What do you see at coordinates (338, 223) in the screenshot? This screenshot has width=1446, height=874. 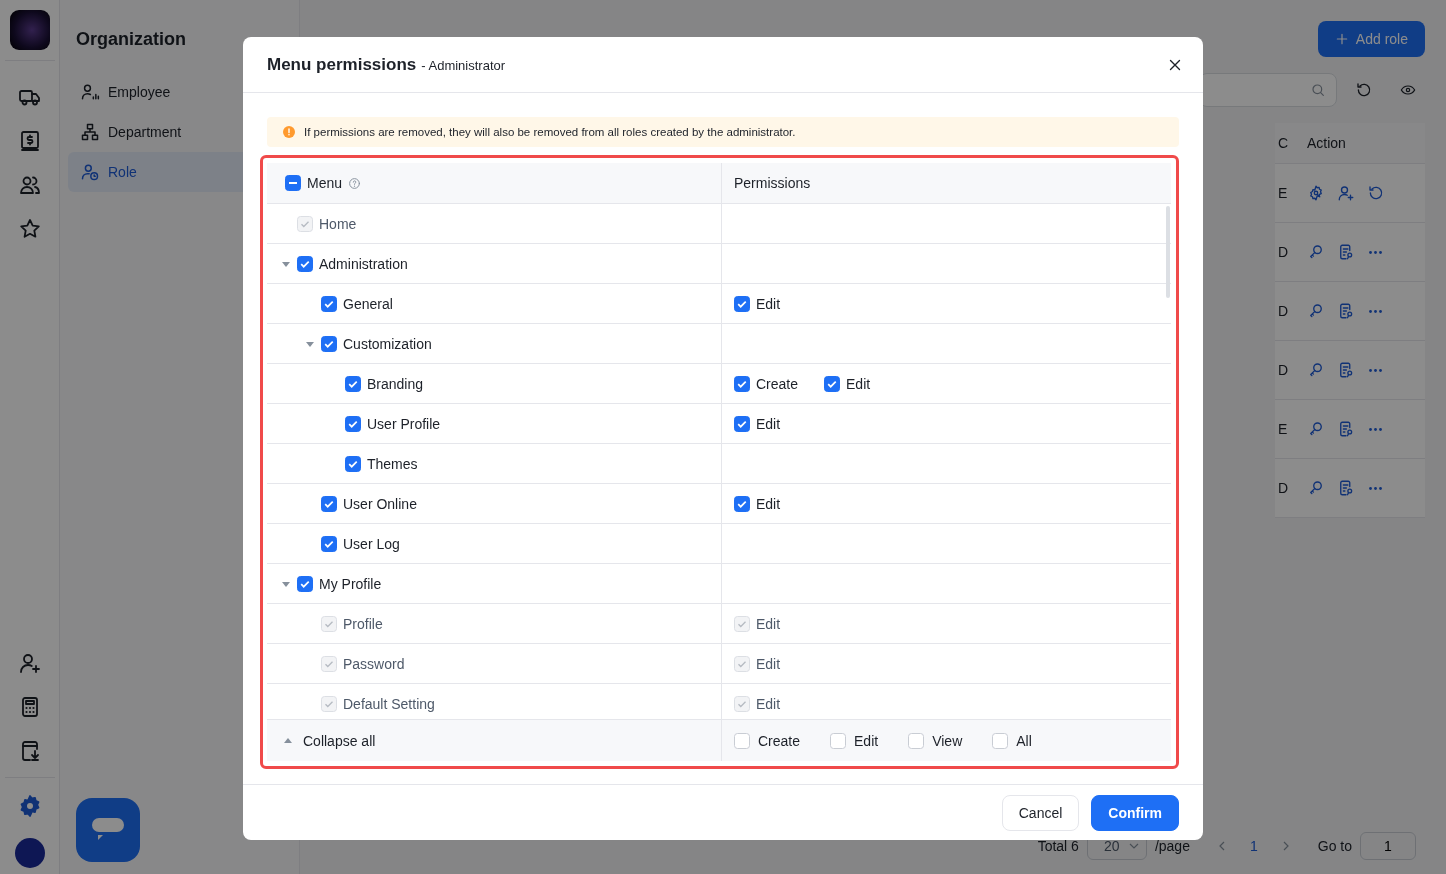 I see `menu-item-label: Home` at bounding box center [338, 223].